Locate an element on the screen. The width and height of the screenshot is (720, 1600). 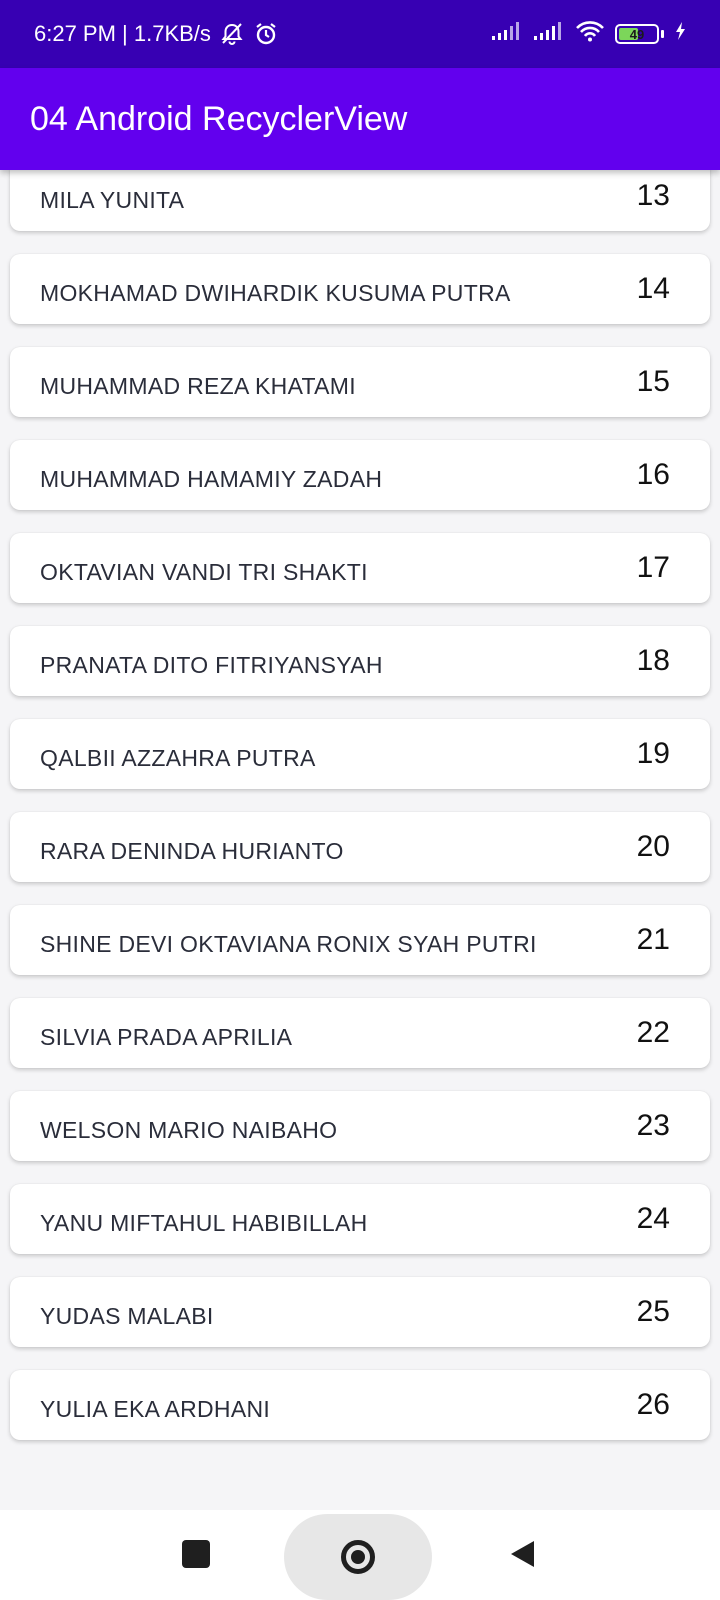
alarm-icon is located at coordinates (266, 34).